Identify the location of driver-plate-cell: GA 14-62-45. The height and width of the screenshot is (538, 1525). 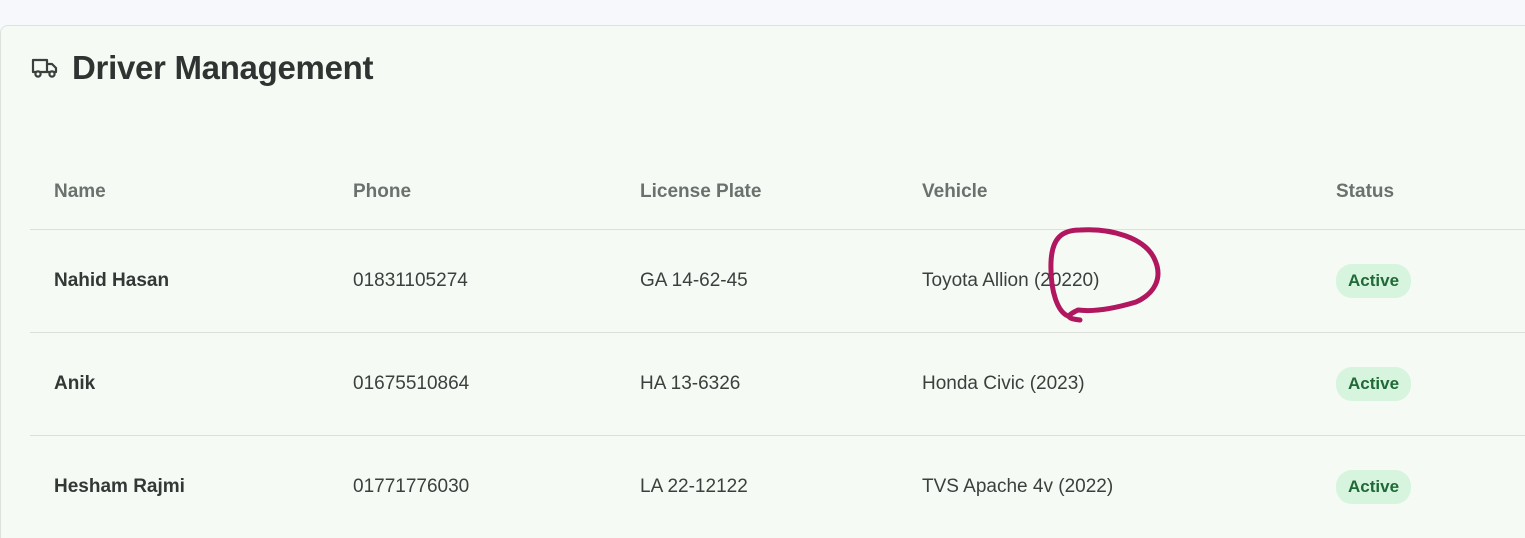
(757, 281).